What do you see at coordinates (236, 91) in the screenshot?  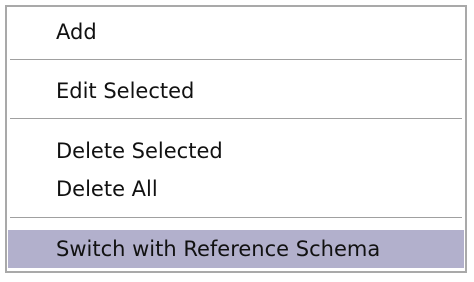 I see `menu-item-edit-selected: Edit Selected` at bounding box center [236, 91].